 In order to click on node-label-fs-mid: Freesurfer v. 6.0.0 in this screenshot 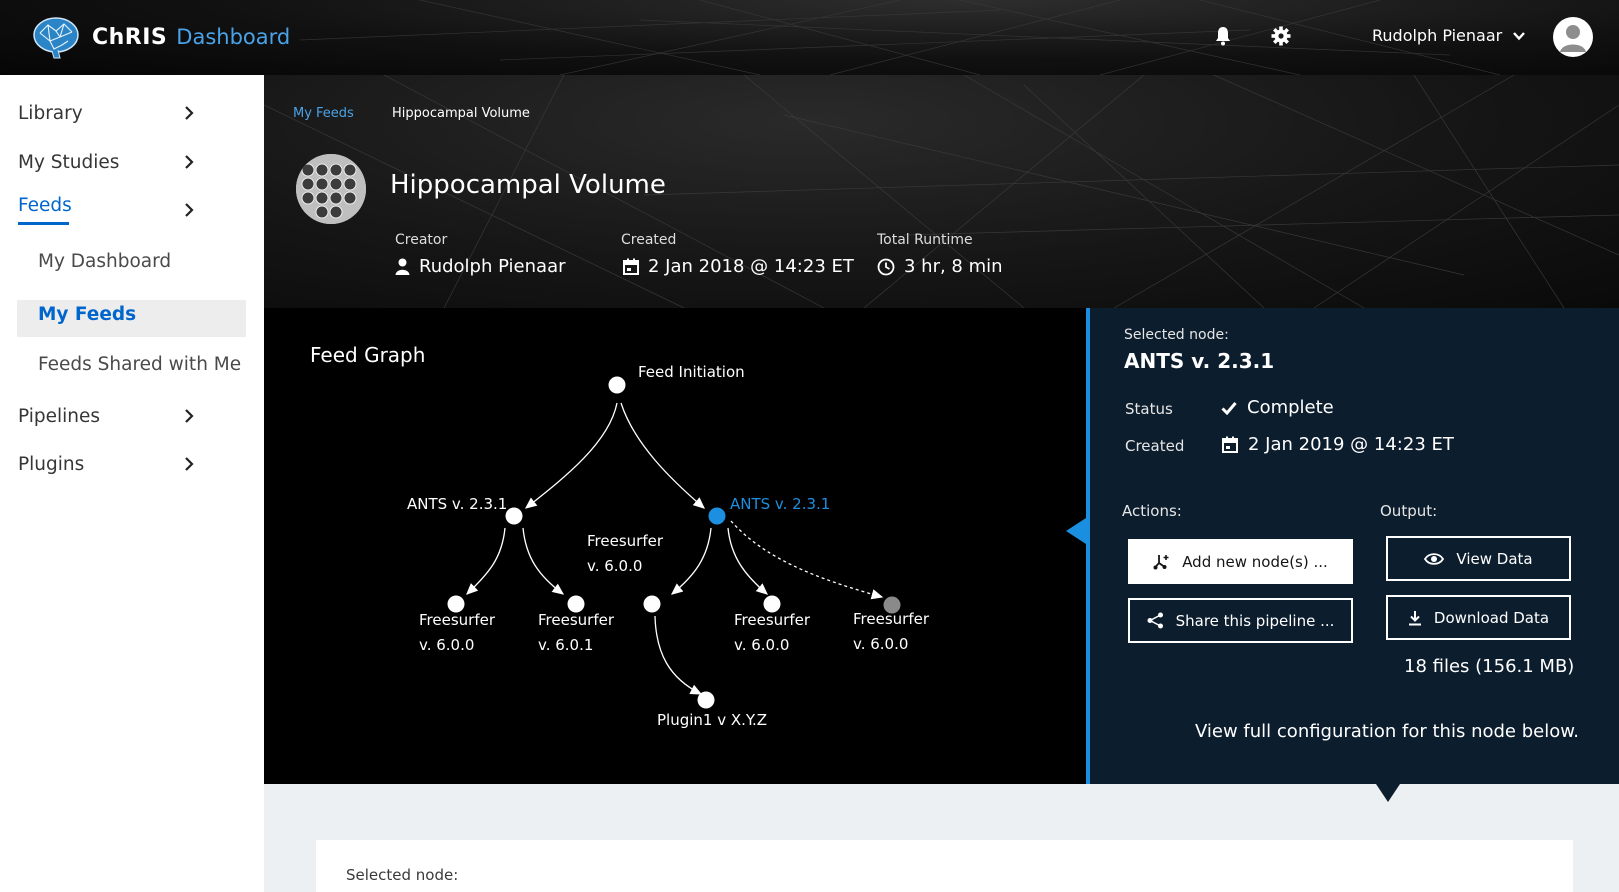, I will do `click(625, 554)`.